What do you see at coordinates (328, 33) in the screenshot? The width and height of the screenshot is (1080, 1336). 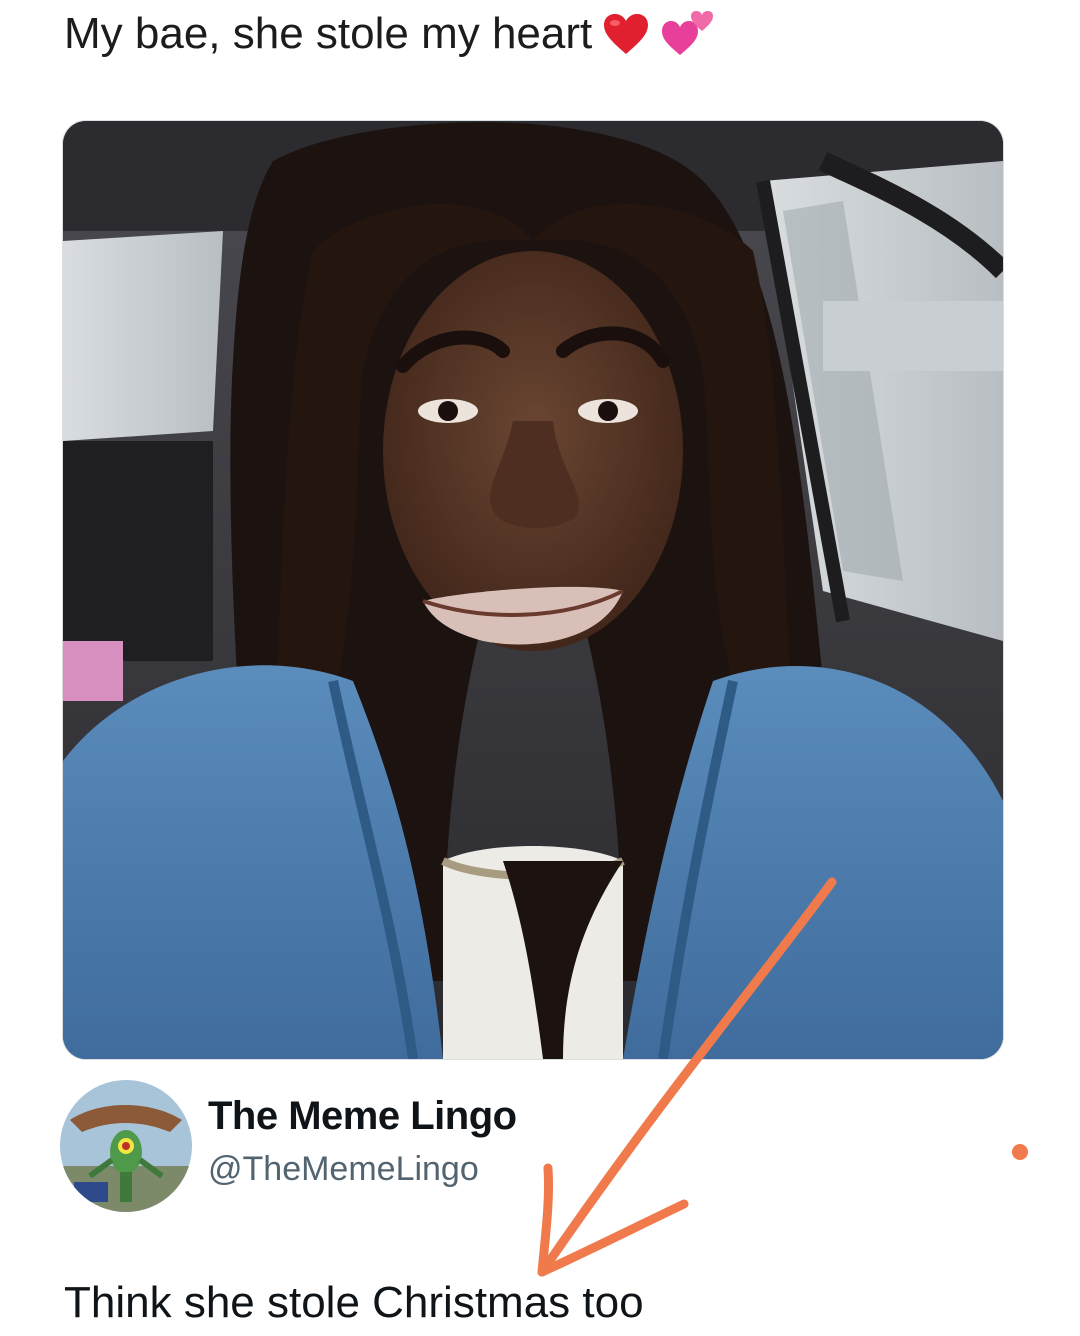 I see `post-caption-text: My bae, she stole my heart` at bounding box center [328, 33].